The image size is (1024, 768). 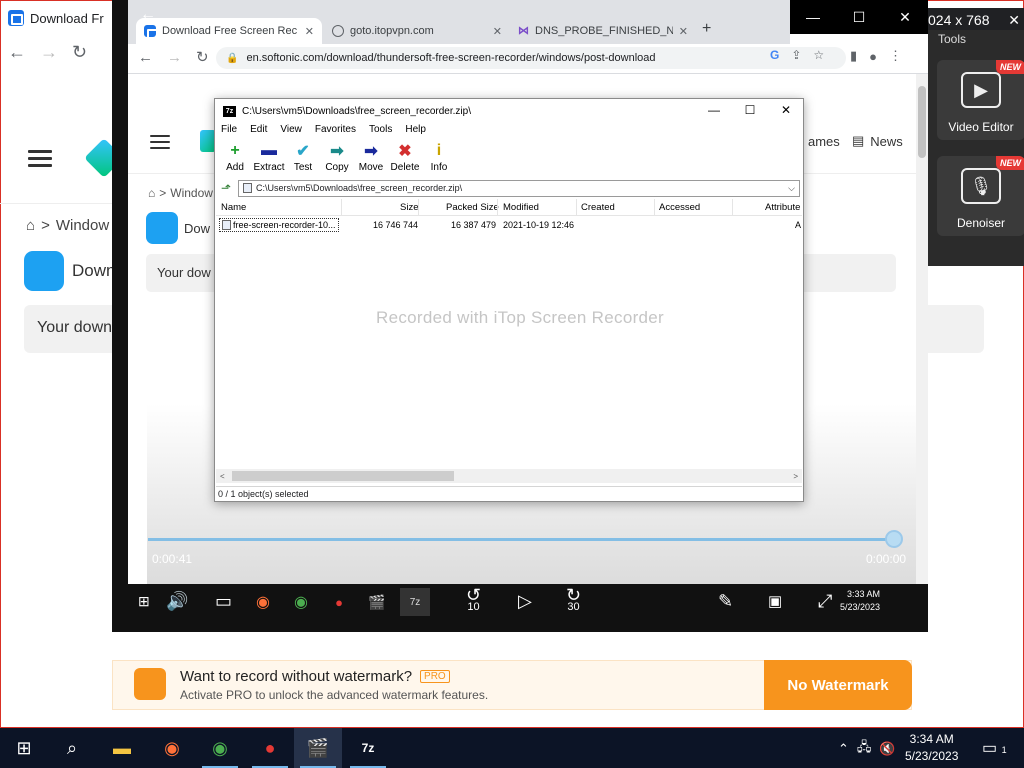 What do you see at coordinates (223, 601) in the screenshot?
I see `subtitles-icon: ▭` at bounding box center [223, 601].